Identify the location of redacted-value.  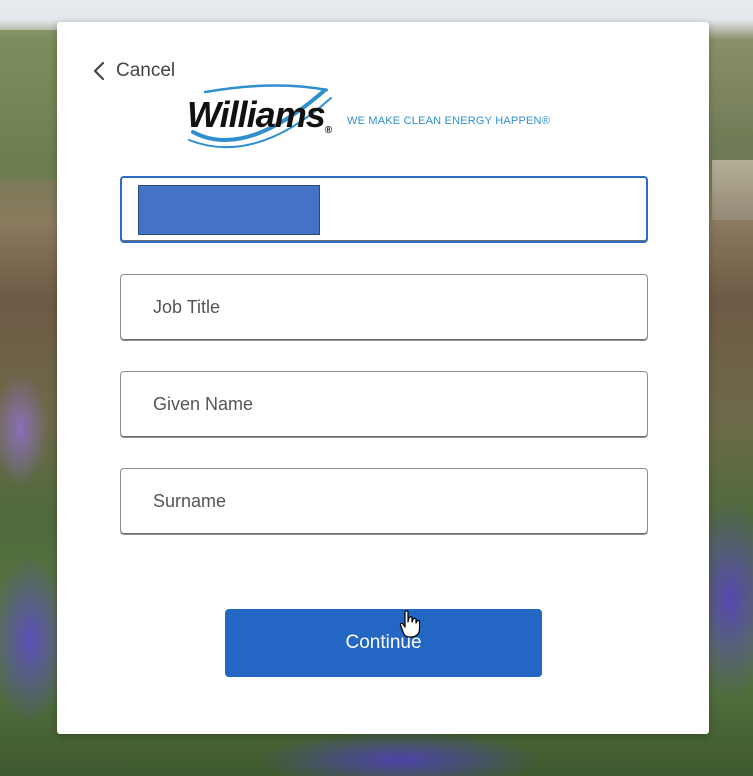
(229, 210).